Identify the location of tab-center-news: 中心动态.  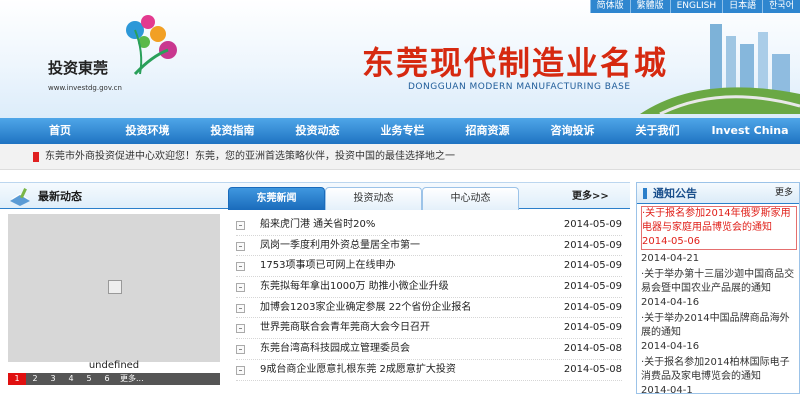
(470, 198).